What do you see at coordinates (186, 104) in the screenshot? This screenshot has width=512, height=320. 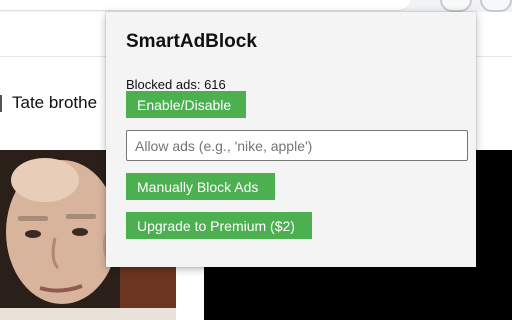 I see `enable-disable-button: Enable/Disable` at bounding box center [186, 104].